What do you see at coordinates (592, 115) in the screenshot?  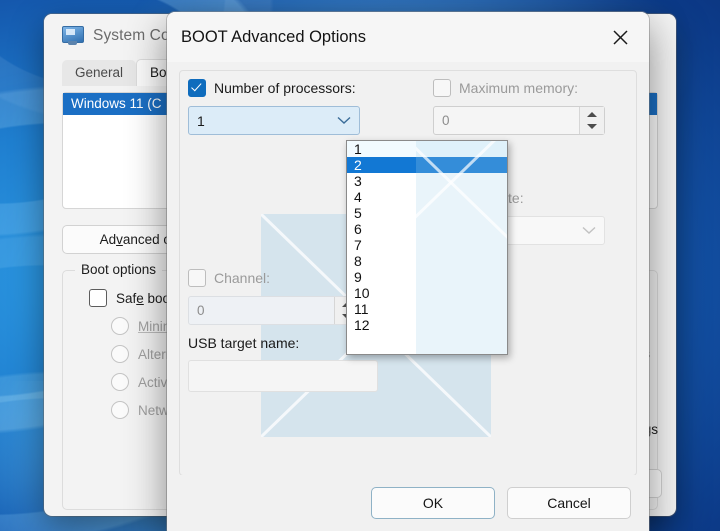 I see `stepper-up-icon` at bounding box center [592, 115].